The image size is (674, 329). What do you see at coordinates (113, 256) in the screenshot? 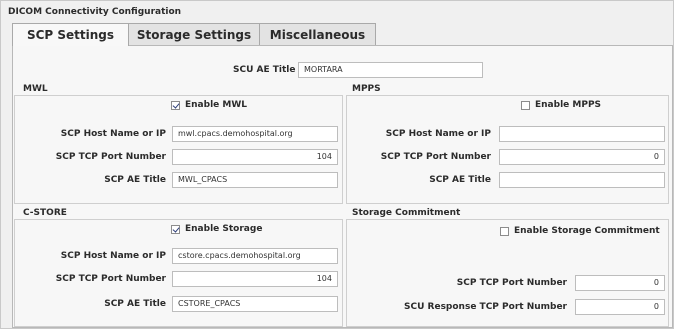
I see `cstore-host-label: SCP Host Name or IP` at bounding box center [113, 256].